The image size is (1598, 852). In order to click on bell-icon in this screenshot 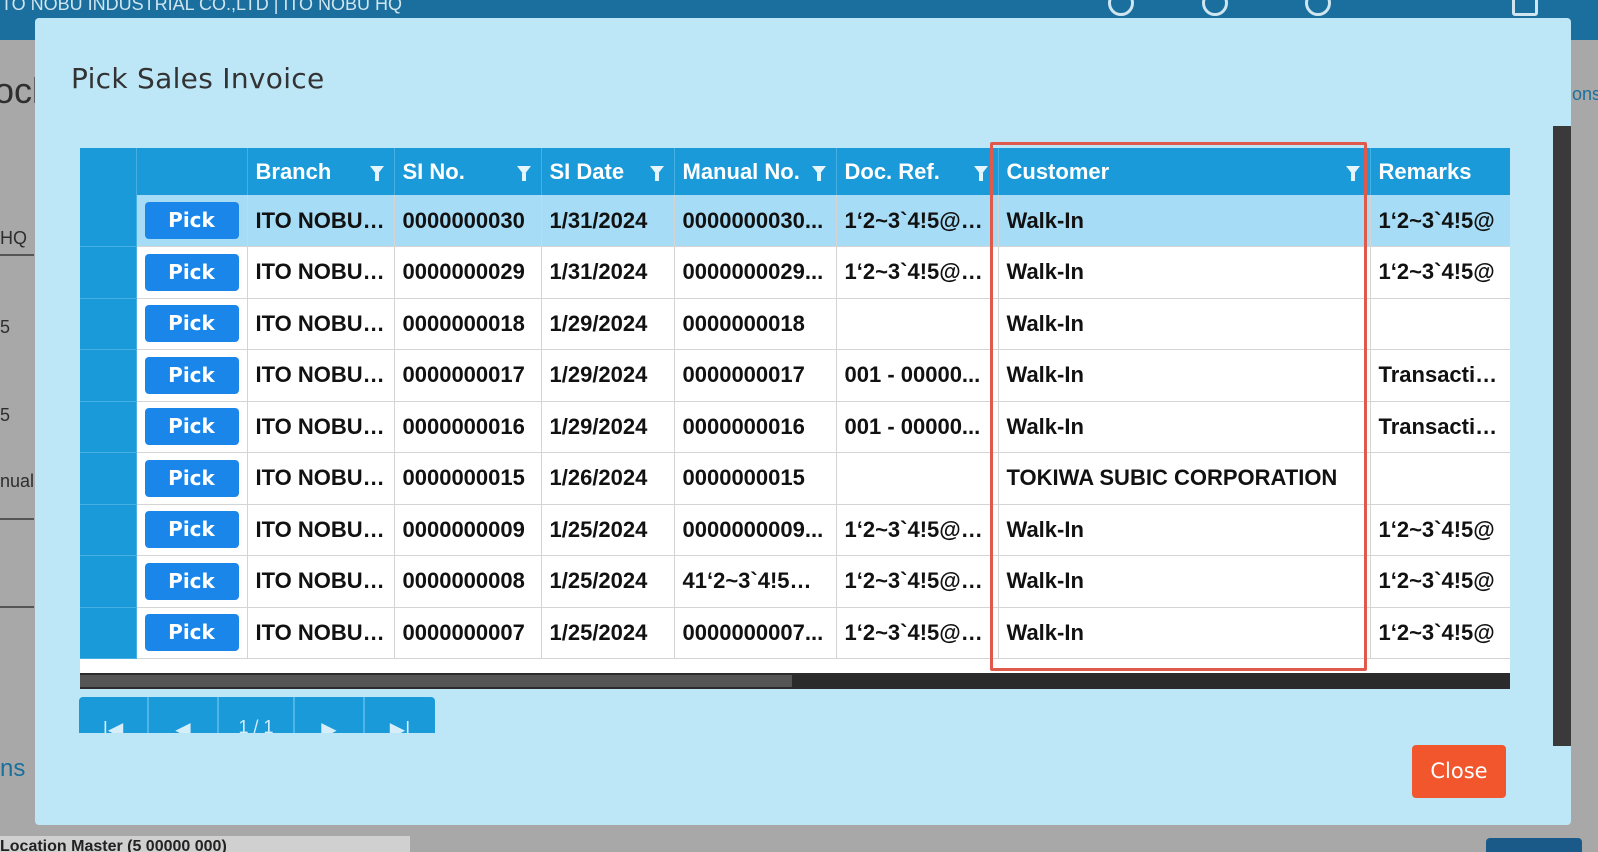, I will do `click(1318, 8)`.